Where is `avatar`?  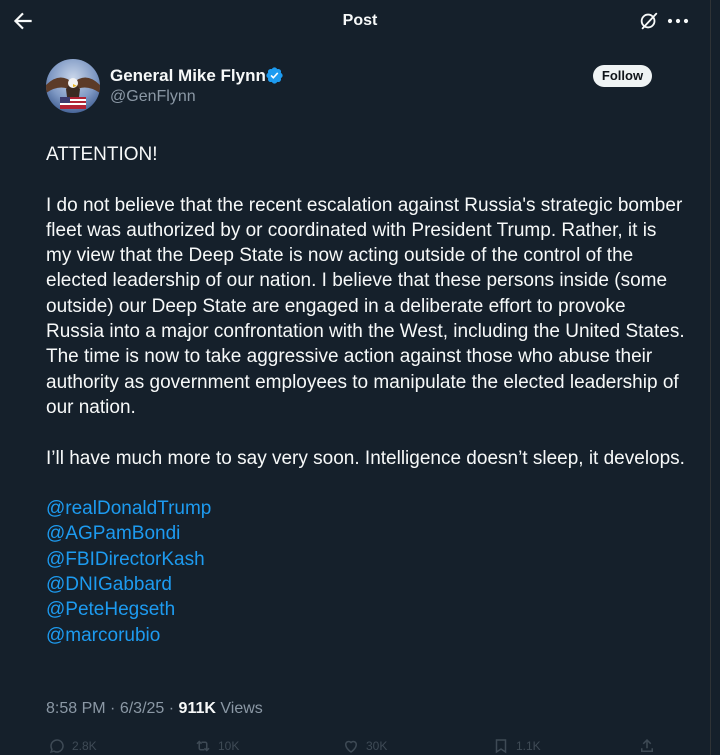
avatar is located at coordinates (73, 86).